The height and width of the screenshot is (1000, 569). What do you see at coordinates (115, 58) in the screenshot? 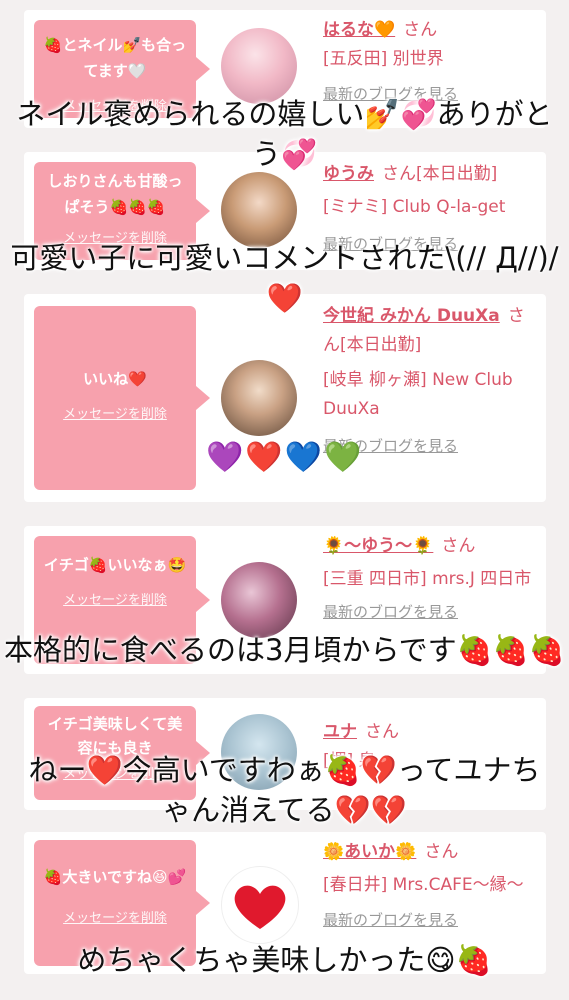
I see `message-text: 🍓とネイル💅も合ってます🤍` at bounding box center [115, 58].